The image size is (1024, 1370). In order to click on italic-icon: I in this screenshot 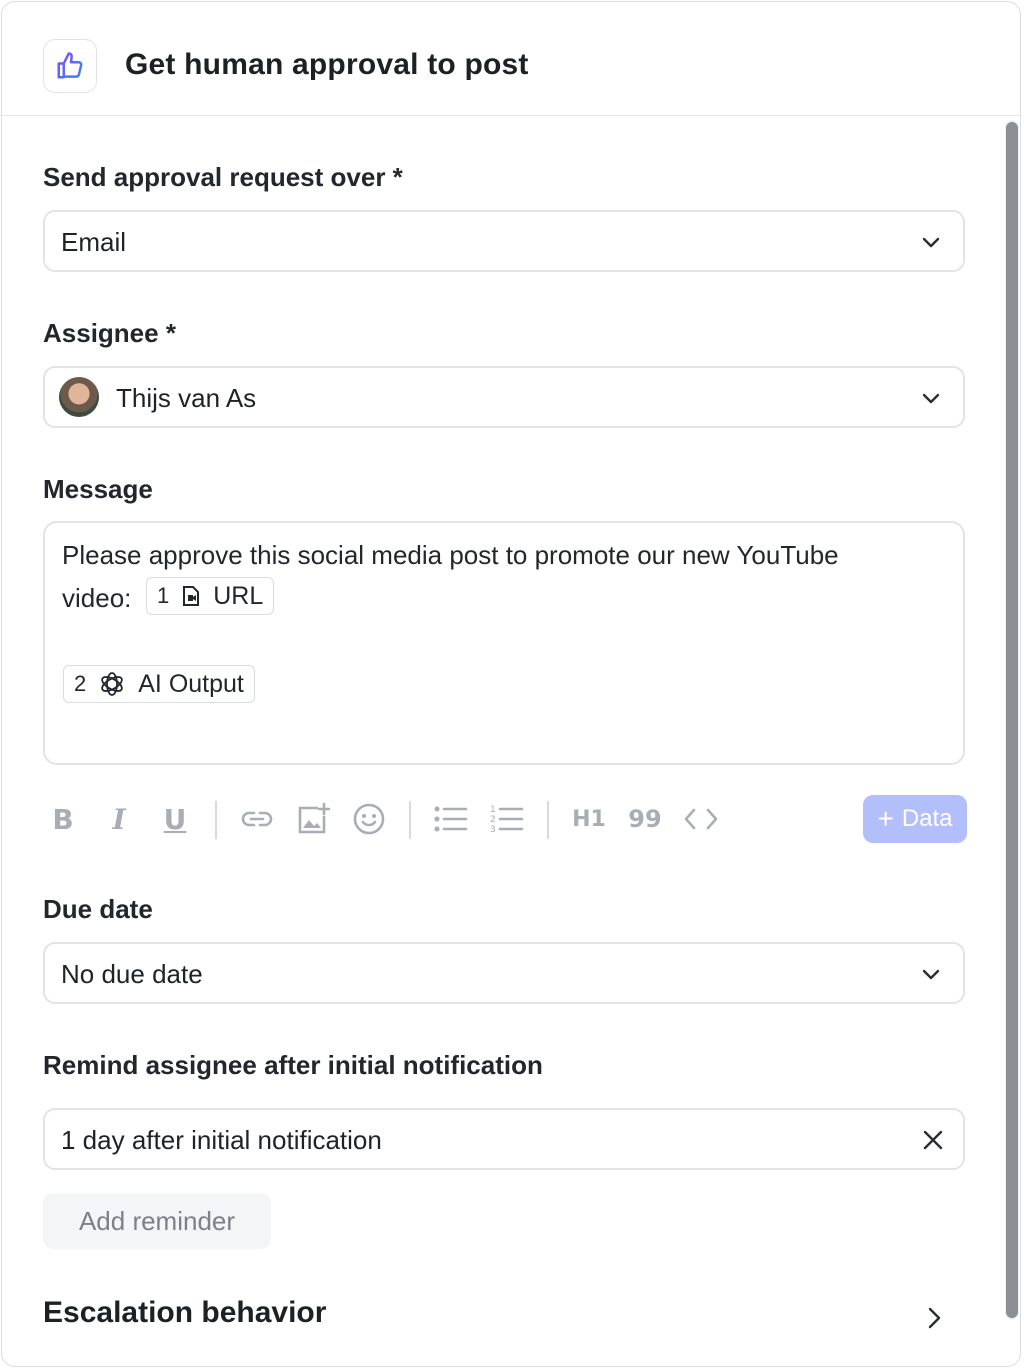, I will do `click(119, 819)`.